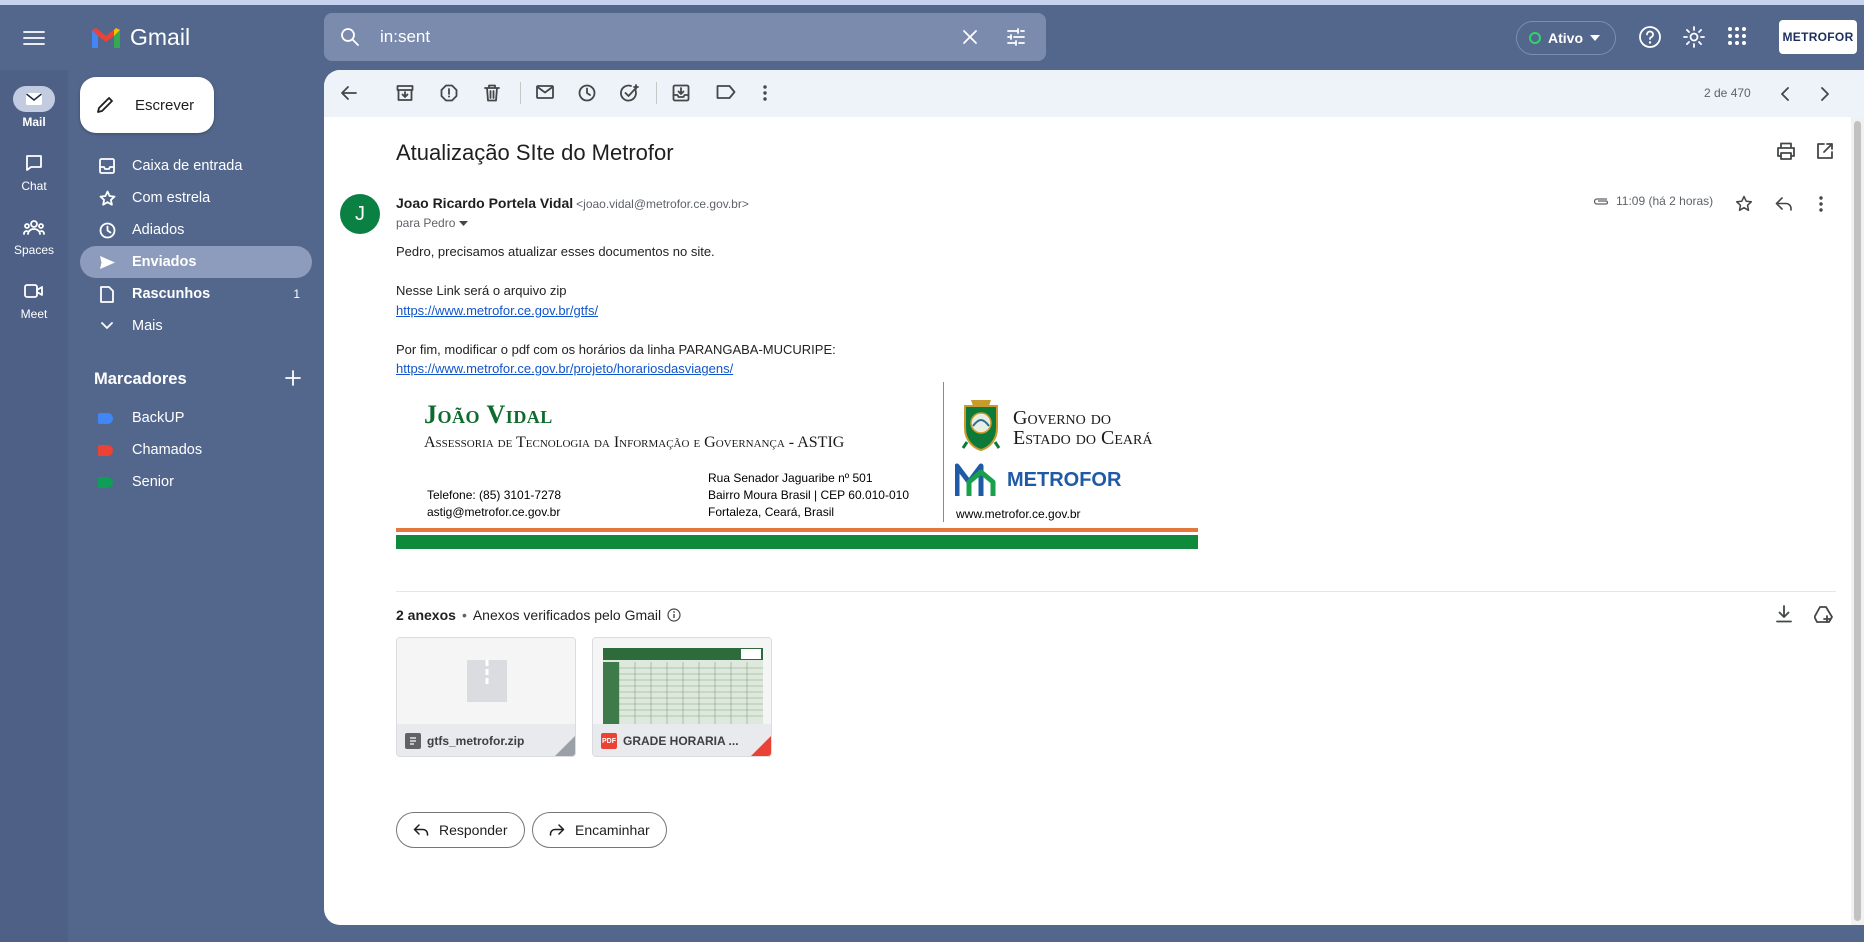  What do you see at coordinates (164, 262) in the screenshot?
I see `sidebar-item-label: Enviados` at bounding box center [164, 262].